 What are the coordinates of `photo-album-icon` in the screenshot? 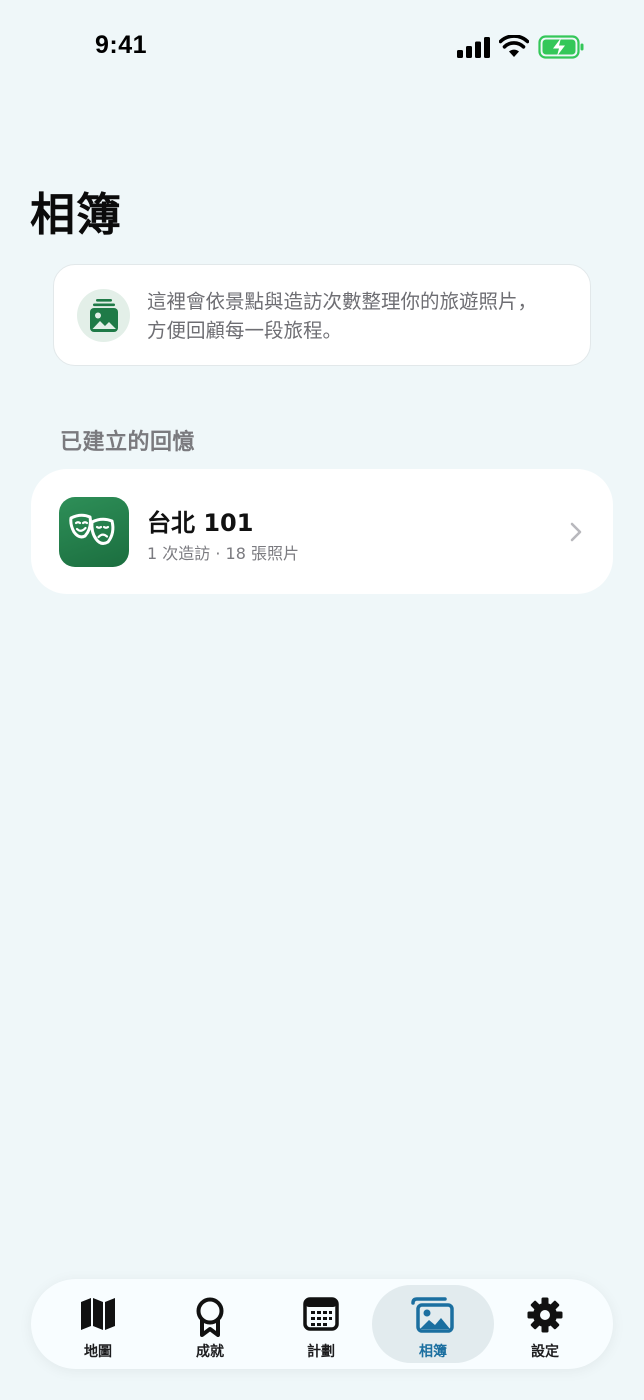 It's located at (432, 1315).